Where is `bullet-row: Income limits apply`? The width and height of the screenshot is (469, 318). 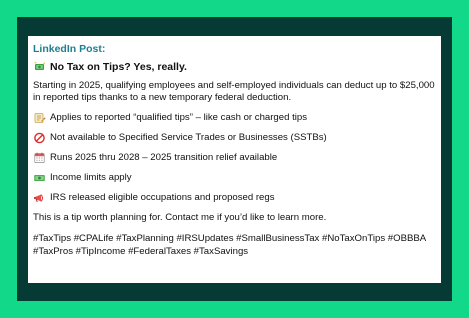
bullet-row: Income limits apply is located at coordinates (235, 178).